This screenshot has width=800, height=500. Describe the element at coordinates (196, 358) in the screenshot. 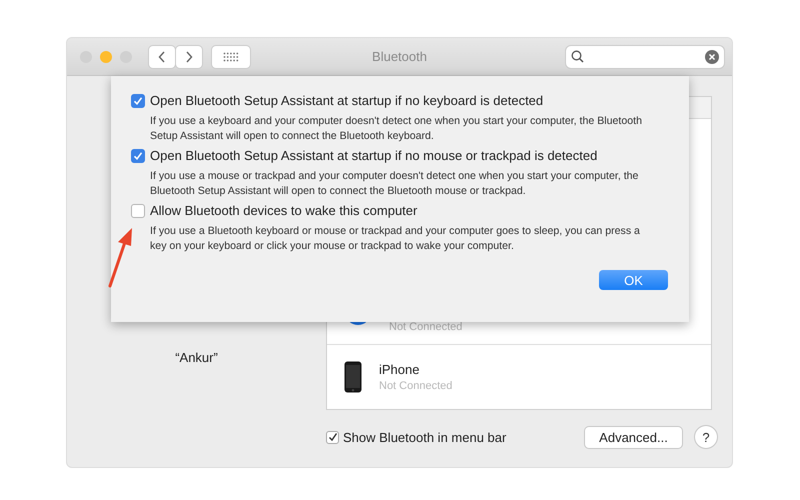

I see `computer-name: “Ankur”` at that location.